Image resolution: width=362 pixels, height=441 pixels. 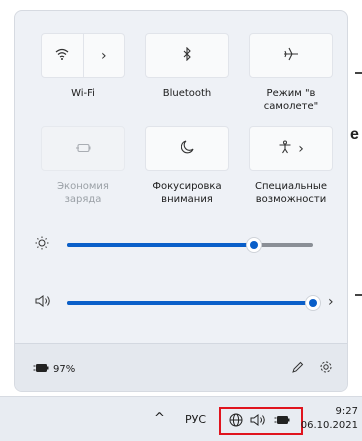 I want to click on battery-saver-label: Экономия заряда, so click(x=83, y=193).